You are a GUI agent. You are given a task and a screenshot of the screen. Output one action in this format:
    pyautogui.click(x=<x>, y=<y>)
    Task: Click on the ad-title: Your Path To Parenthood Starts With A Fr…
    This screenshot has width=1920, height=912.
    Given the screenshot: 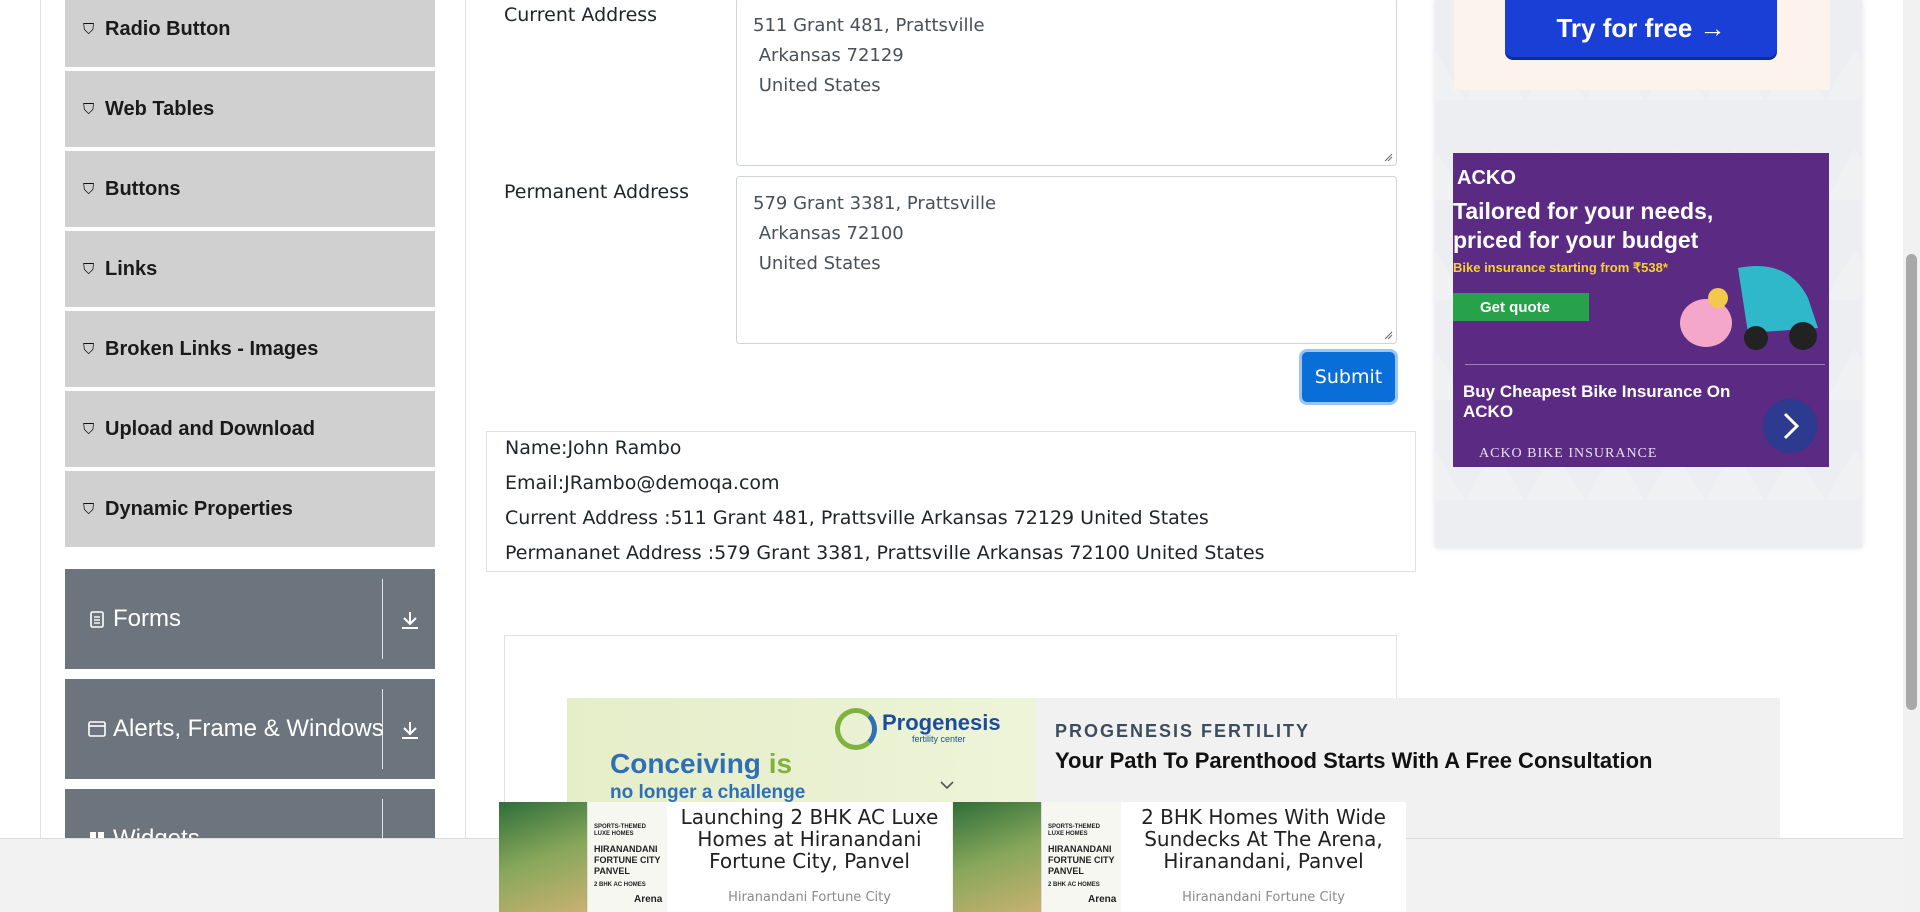 What is the action you would take?
    pyautogui.click(x=1354, y=760)
    